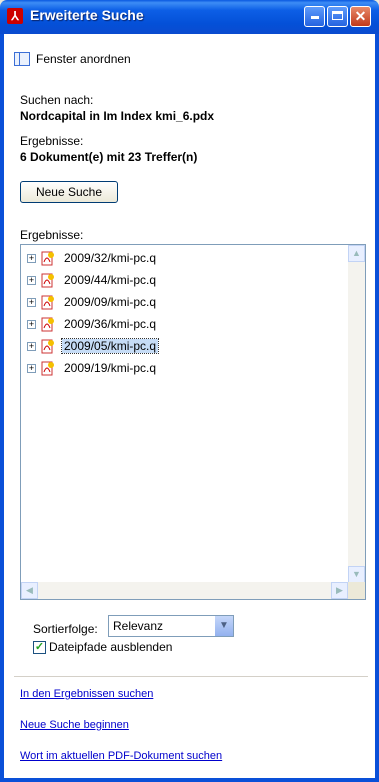  Describe the element at coordinates (224, 626) in the screenshot. I see `chevron-down-icon: ▼` at that location.